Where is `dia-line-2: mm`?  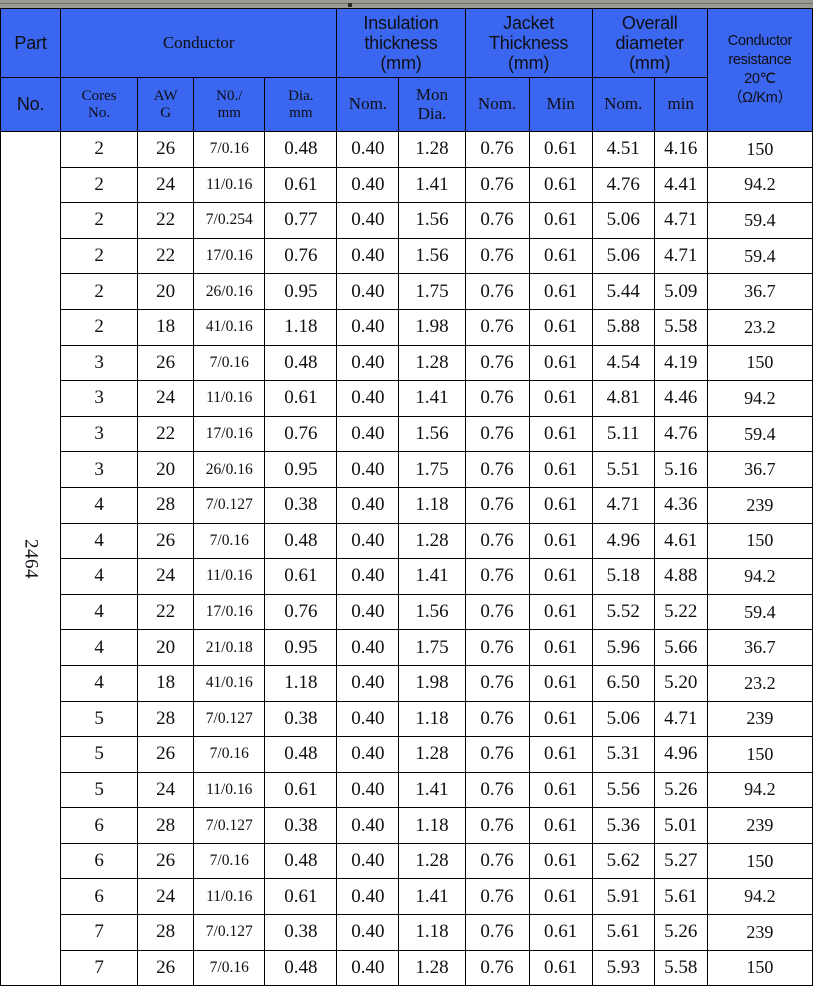 dia-line-2: mm is located at coordinates (301, 112).